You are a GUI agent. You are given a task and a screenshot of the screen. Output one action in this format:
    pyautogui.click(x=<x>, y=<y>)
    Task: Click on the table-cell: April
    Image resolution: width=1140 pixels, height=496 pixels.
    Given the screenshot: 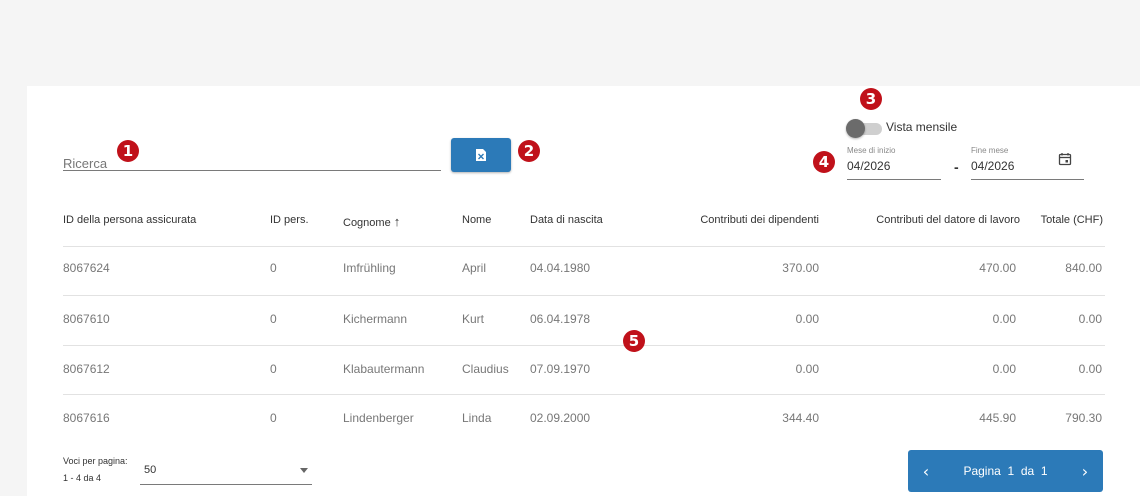 What is the action you would take?
    pyautogui.click(x=474, y=268)
    